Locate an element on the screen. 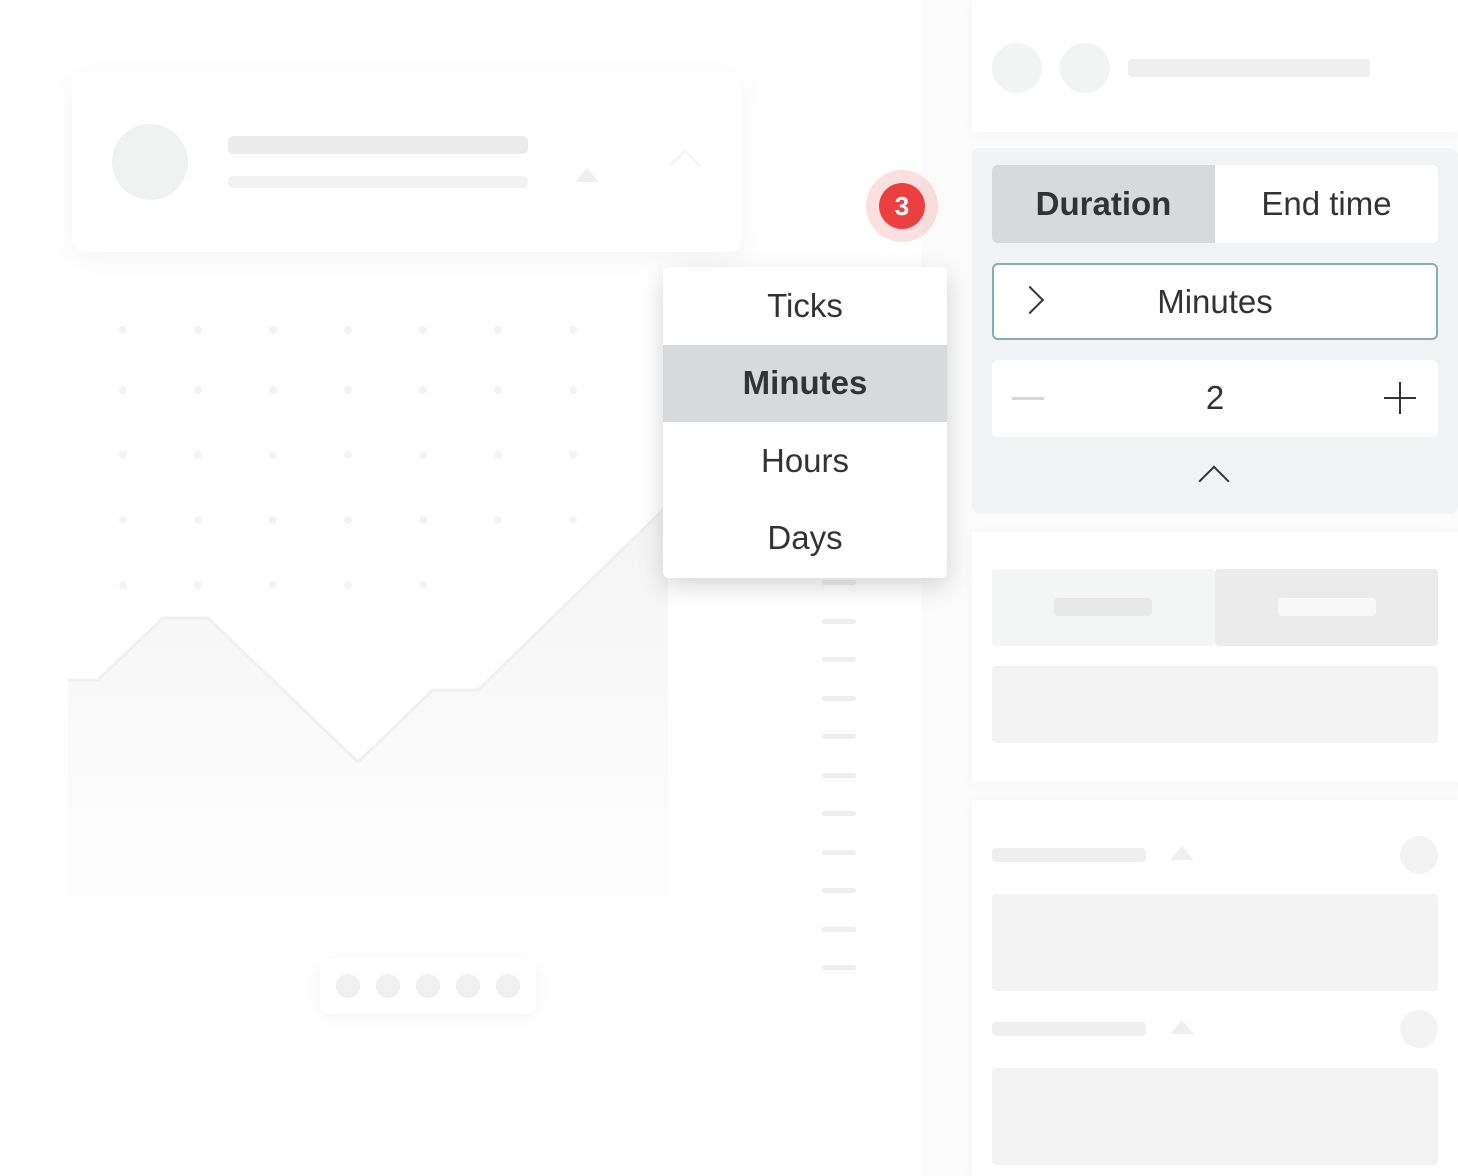 This screenshot has width=1458, height=1176. background-pager is located at coordinates (428, 986).